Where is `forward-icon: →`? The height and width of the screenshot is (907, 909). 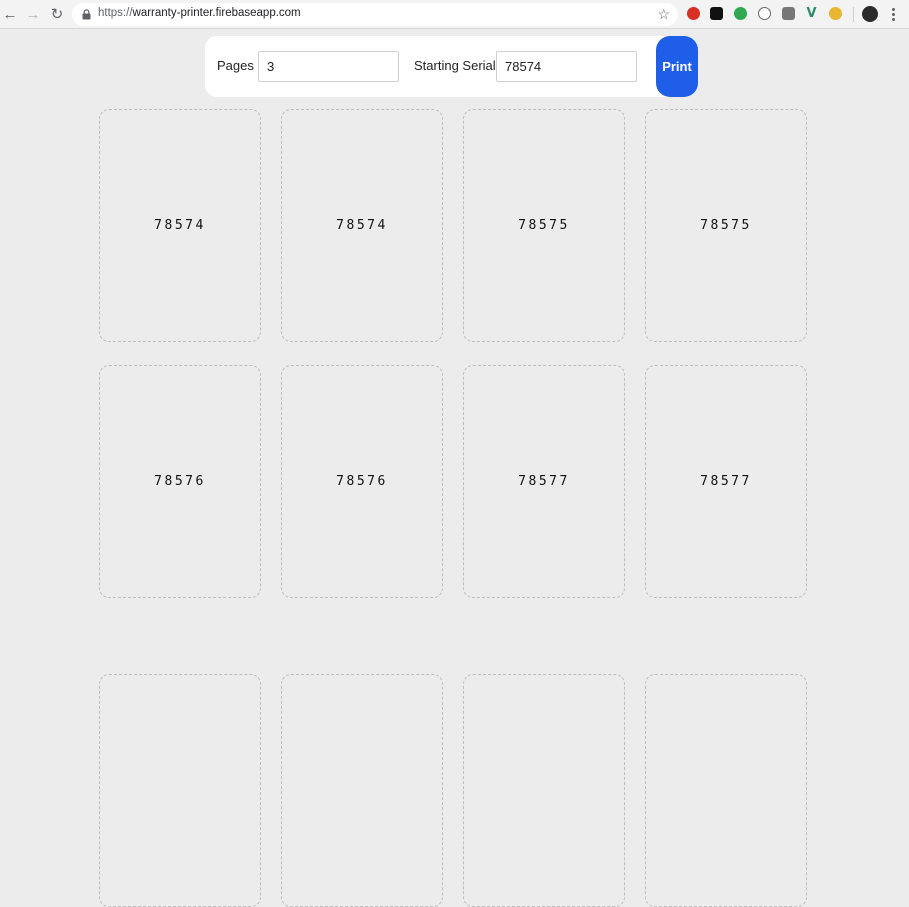
forward-icon: → is located at coordinates (33, 14).